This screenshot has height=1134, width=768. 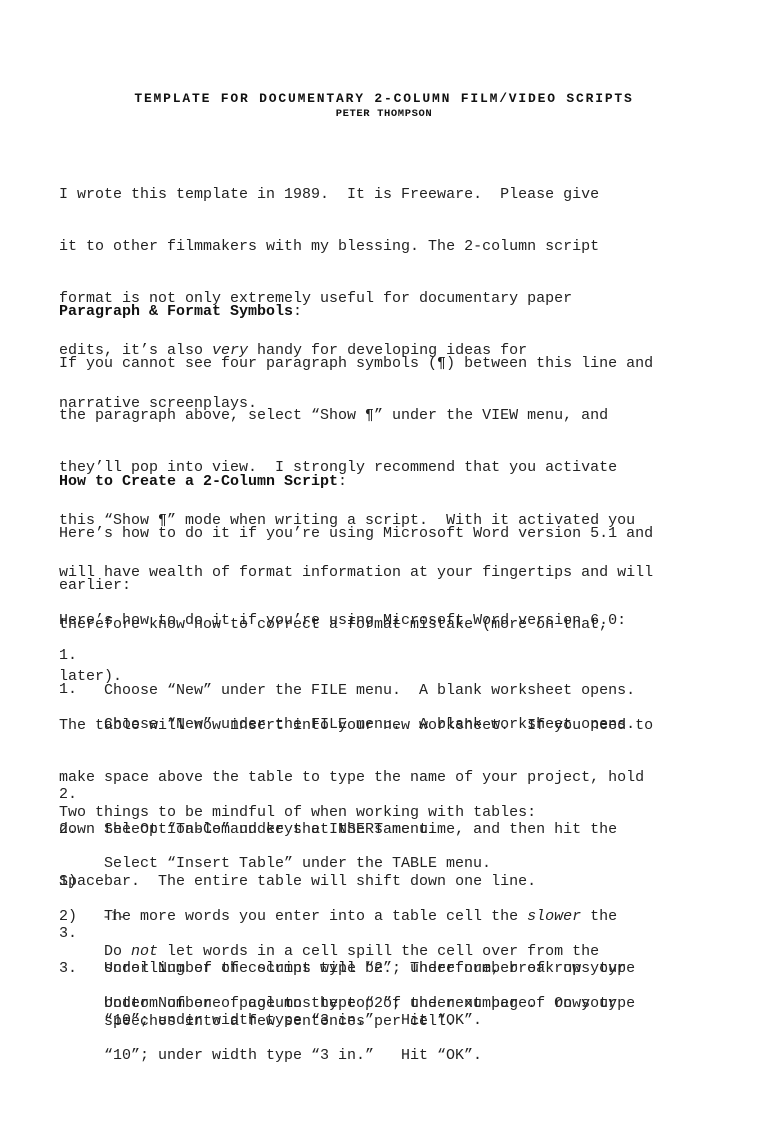 I want to click on heading-text: Paragraph & Format Symbols, so click(x=176, y=311).